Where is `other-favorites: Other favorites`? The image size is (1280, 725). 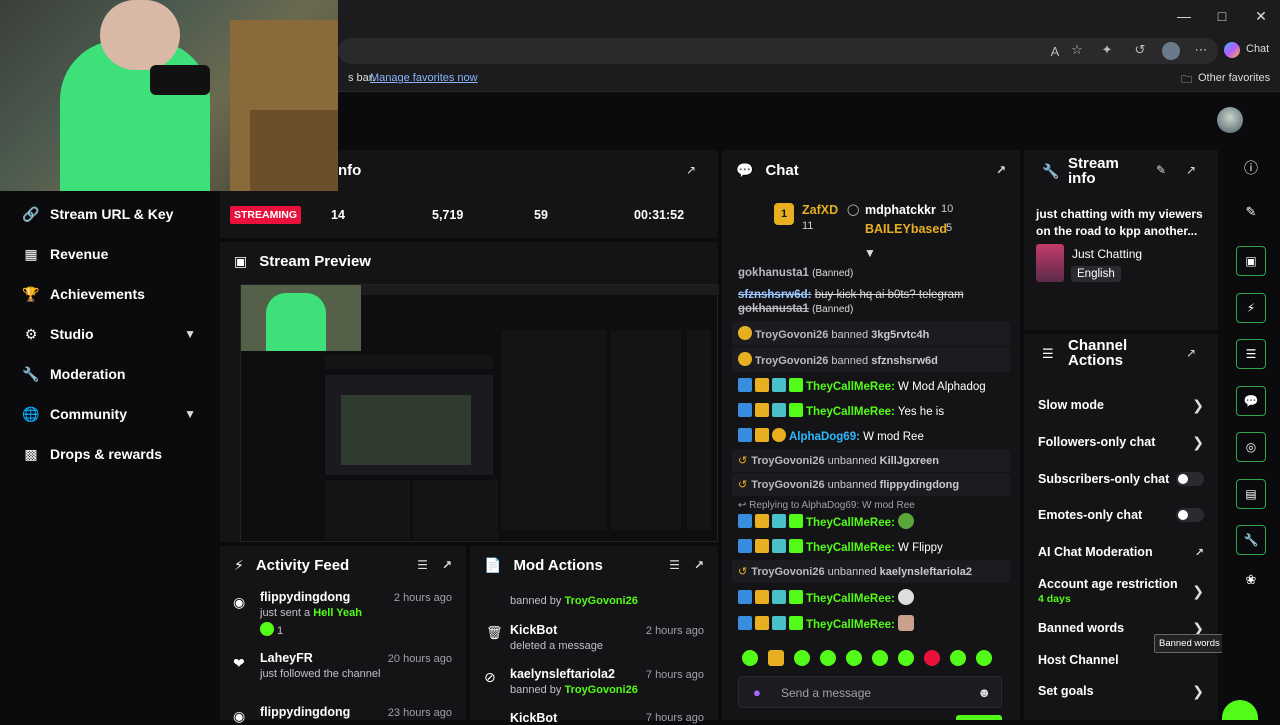 other-favorites: Other favorites is located at coordinates (1234, 78).